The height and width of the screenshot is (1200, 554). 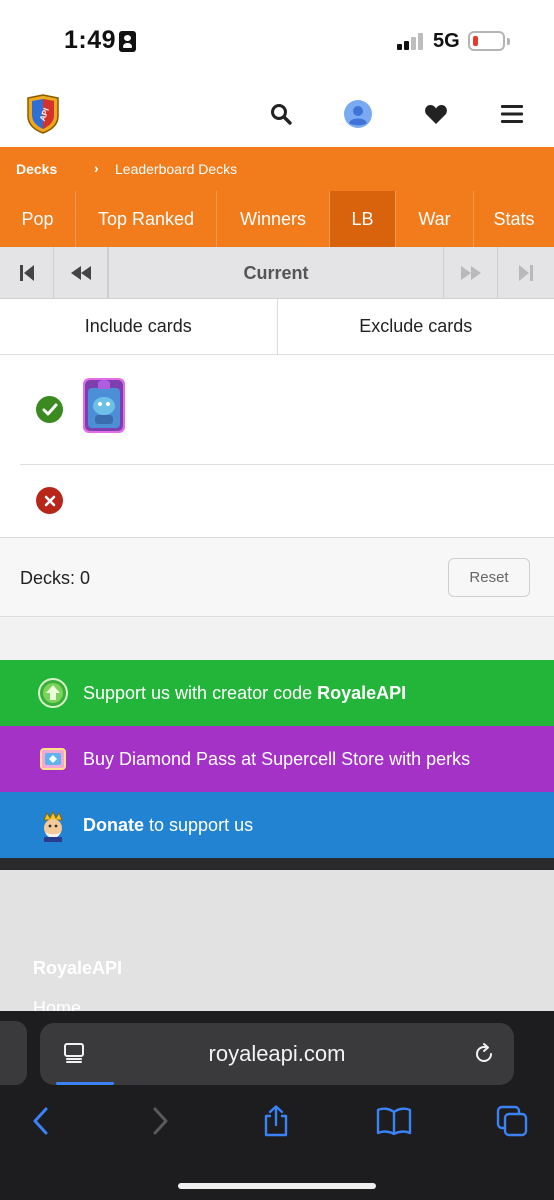 What do you see at coordinates (90, 40) in the screenshot?
I see `status-time: 1:49` at bounding box center [90, 40].